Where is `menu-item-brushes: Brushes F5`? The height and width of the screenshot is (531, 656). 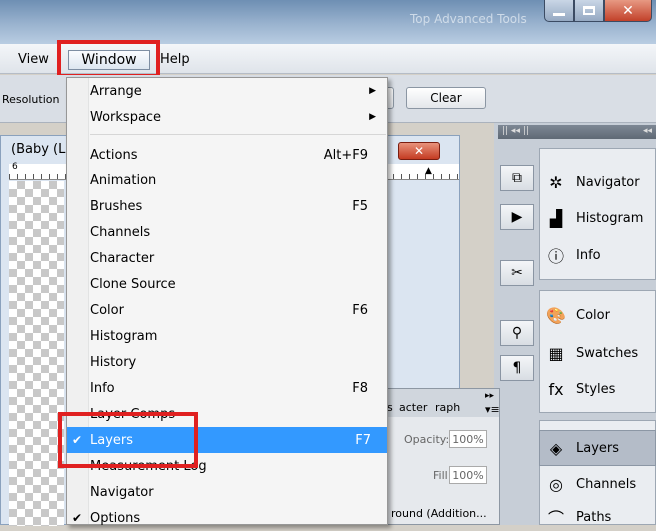 menu-item-brushes: Brushes F5 is located at coordinates (237, 207).